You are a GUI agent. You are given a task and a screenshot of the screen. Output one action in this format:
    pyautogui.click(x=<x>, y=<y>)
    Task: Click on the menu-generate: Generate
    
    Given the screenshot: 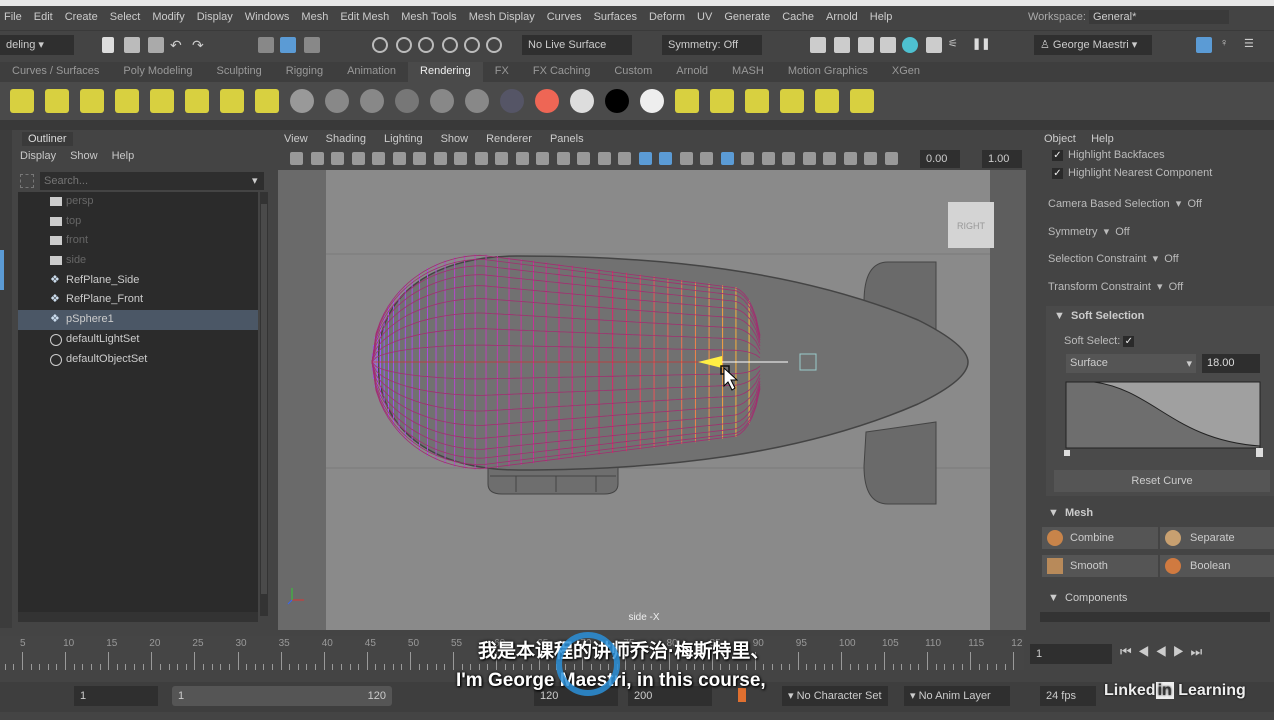 What is the action you would take?
    pyautogui.click(x=749, y=17)
    